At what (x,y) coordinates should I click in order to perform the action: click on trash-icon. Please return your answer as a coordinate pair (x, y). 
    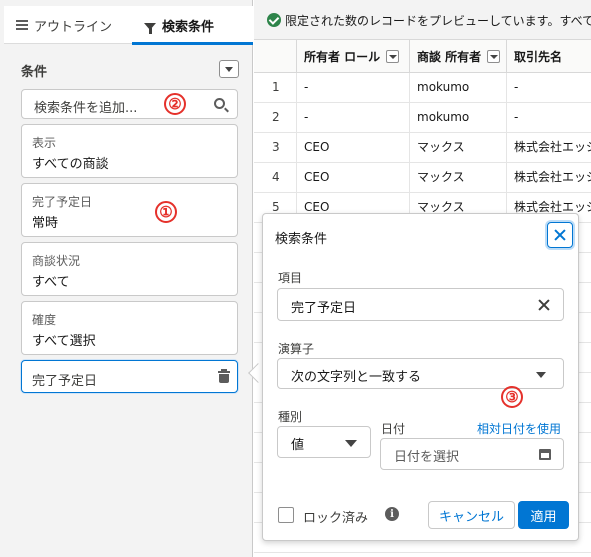
    Looking at the image, I should click on (224, 376).